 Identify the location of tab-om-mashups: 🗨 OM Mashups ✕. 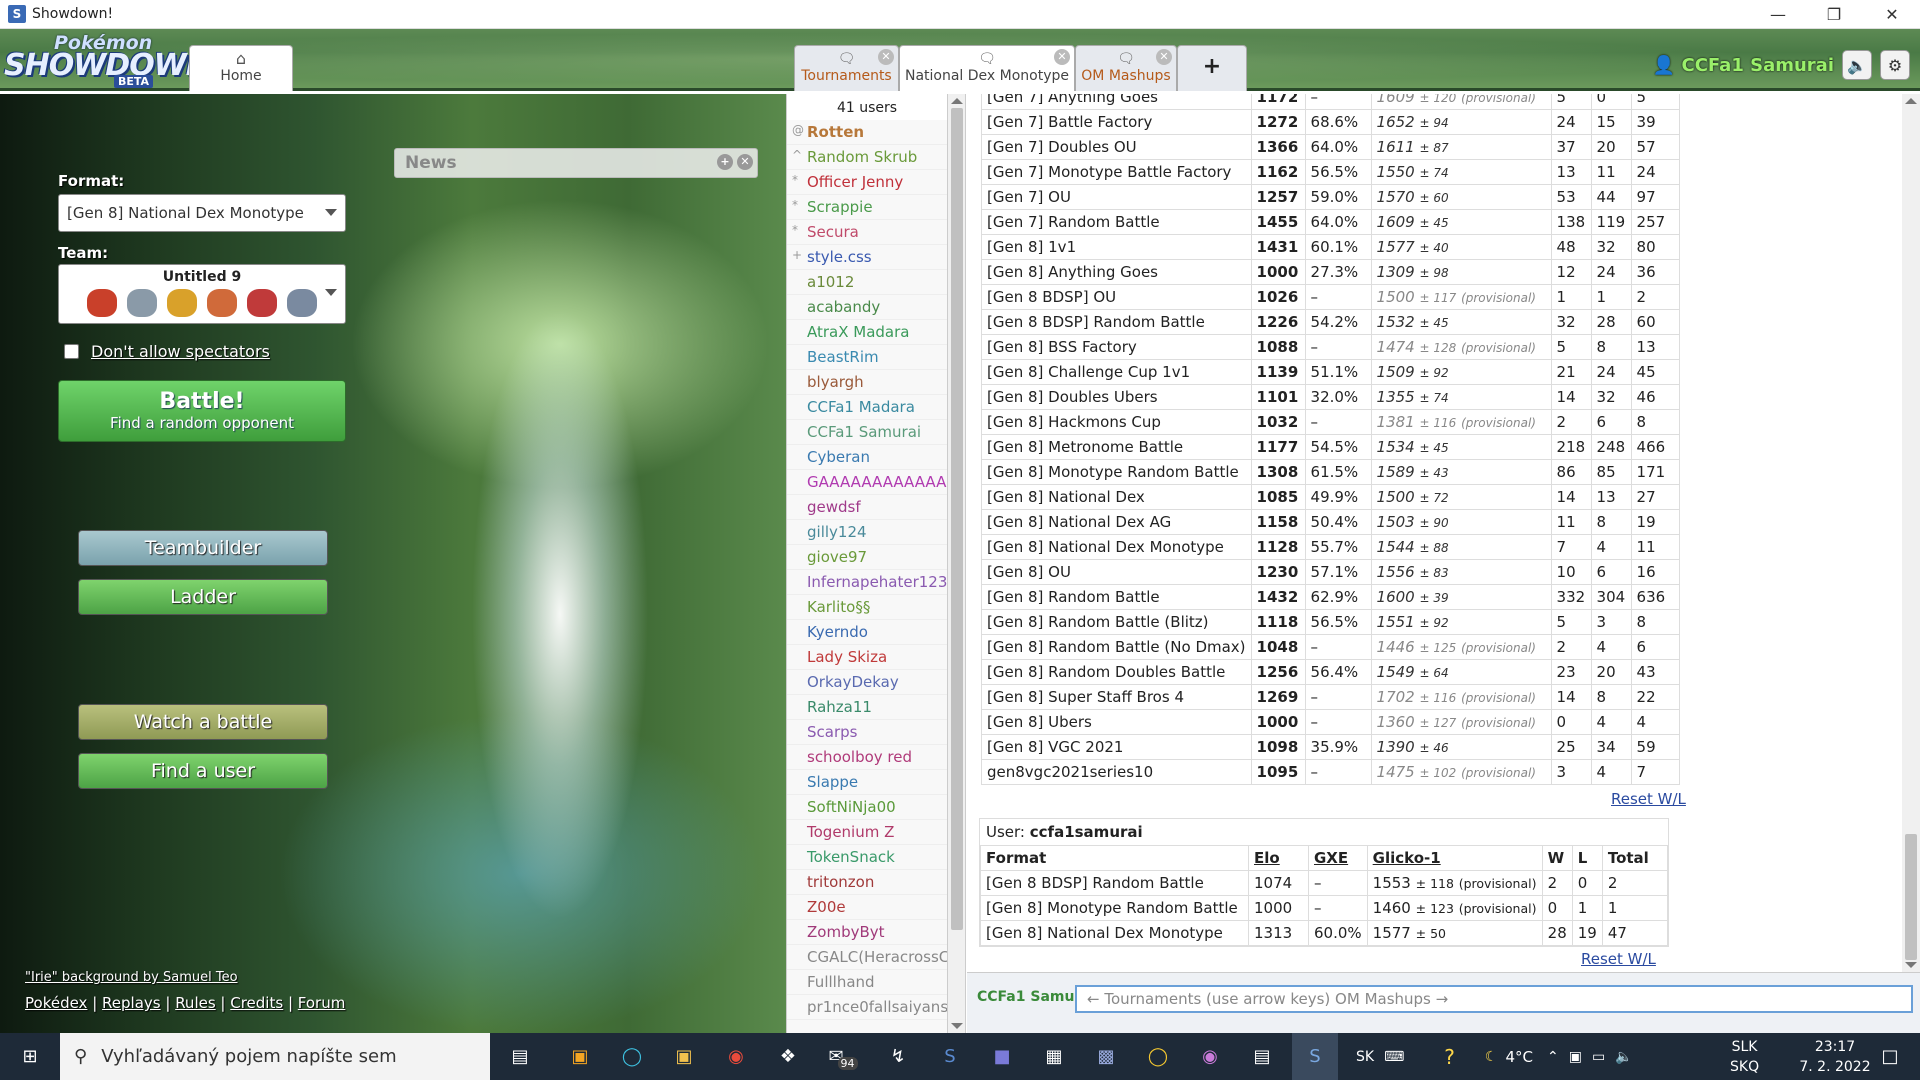
(1126, 68).